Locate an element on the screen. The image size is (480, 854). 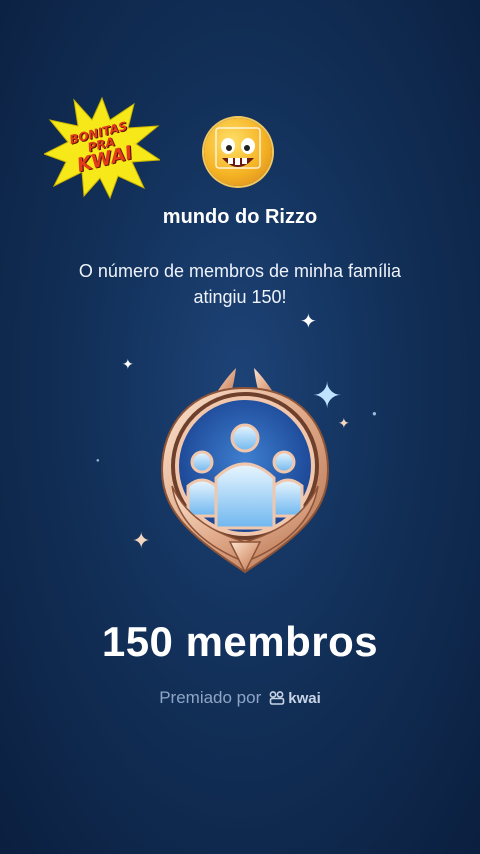
awarded-by-label: Premiado por is located at coordinates (210, 697).